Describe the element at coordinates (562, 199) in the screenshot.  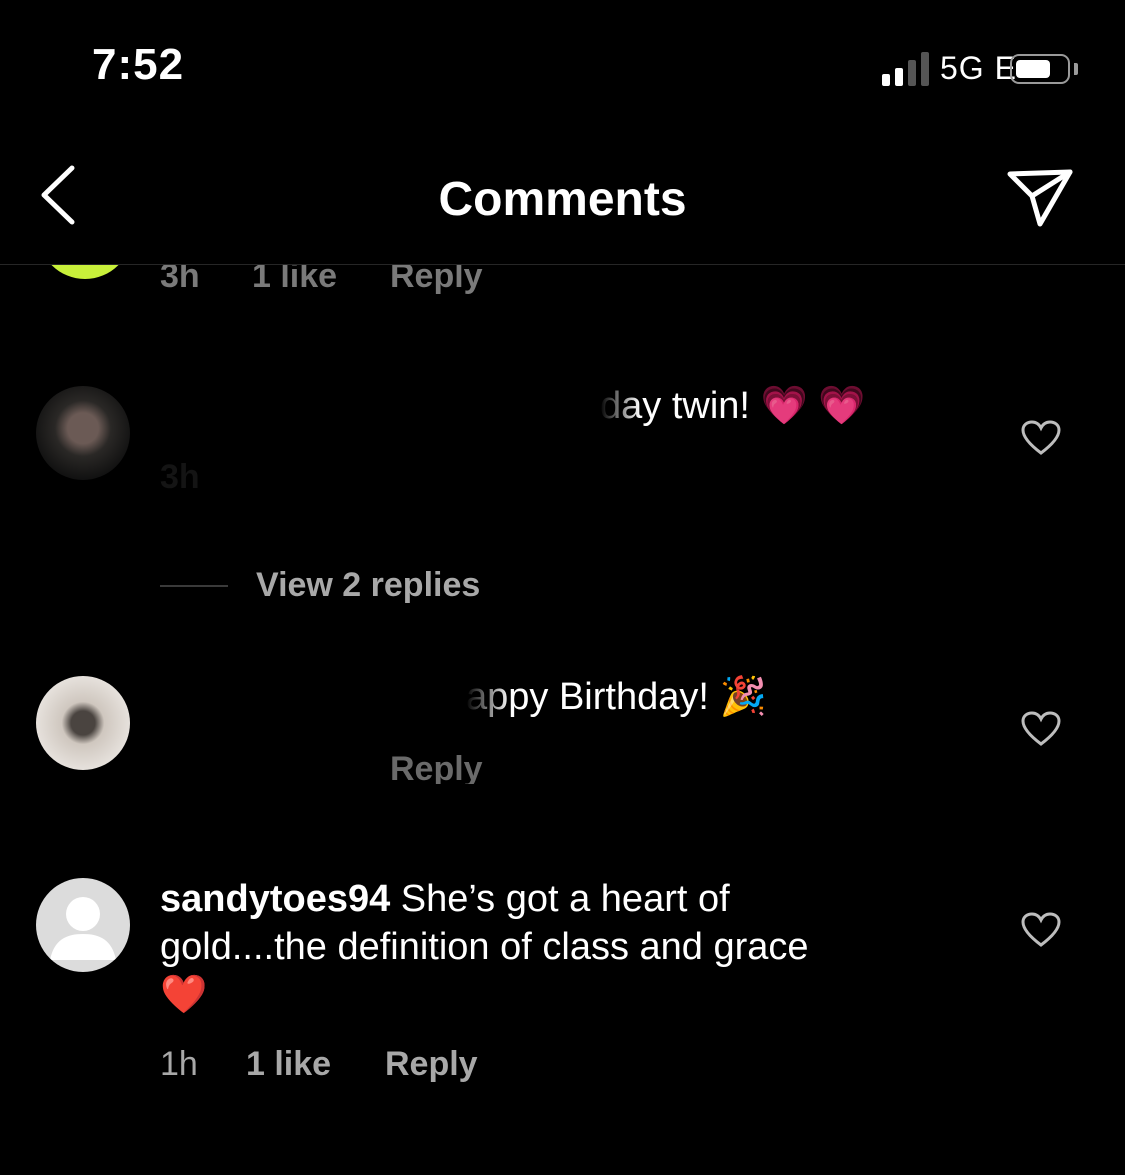
I see `page-title: Comments` at that location.